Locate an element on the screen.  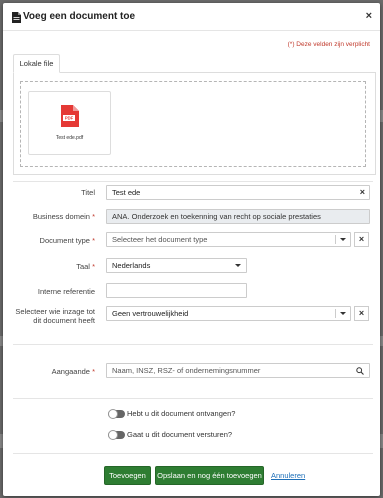
uploaded-file-card: PDF Test ede.pdf is located at coordinates (69, 123).